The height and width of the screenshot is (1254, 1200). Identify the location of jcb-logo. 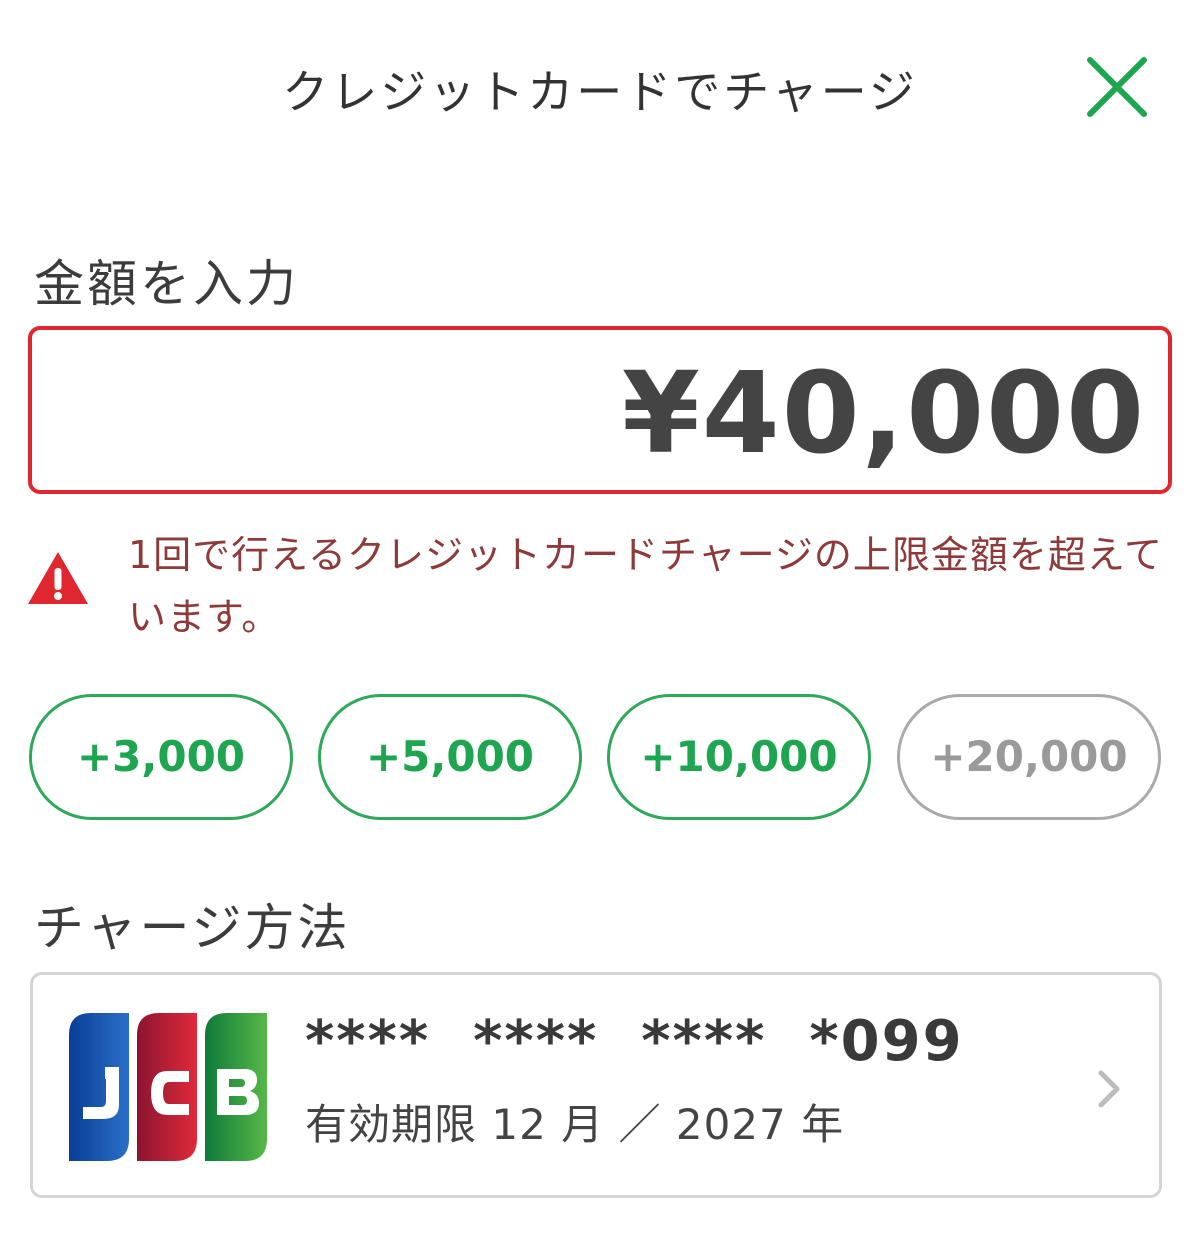
(168, 1087).